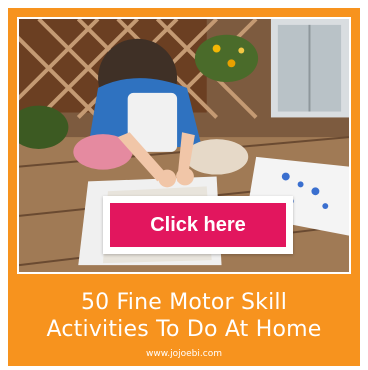 Image resolution: width=368 pixels, height=370 pixels. I want to click on click-here-button: Click here, so click(198, 225).